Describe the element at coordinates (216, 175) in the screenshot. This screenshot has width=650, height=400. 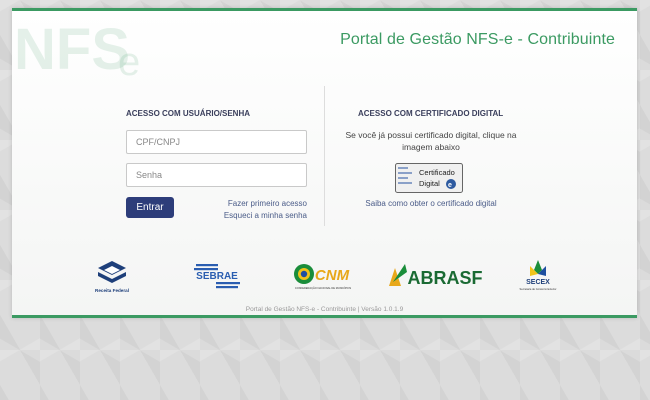
I see `password-input` at that location.